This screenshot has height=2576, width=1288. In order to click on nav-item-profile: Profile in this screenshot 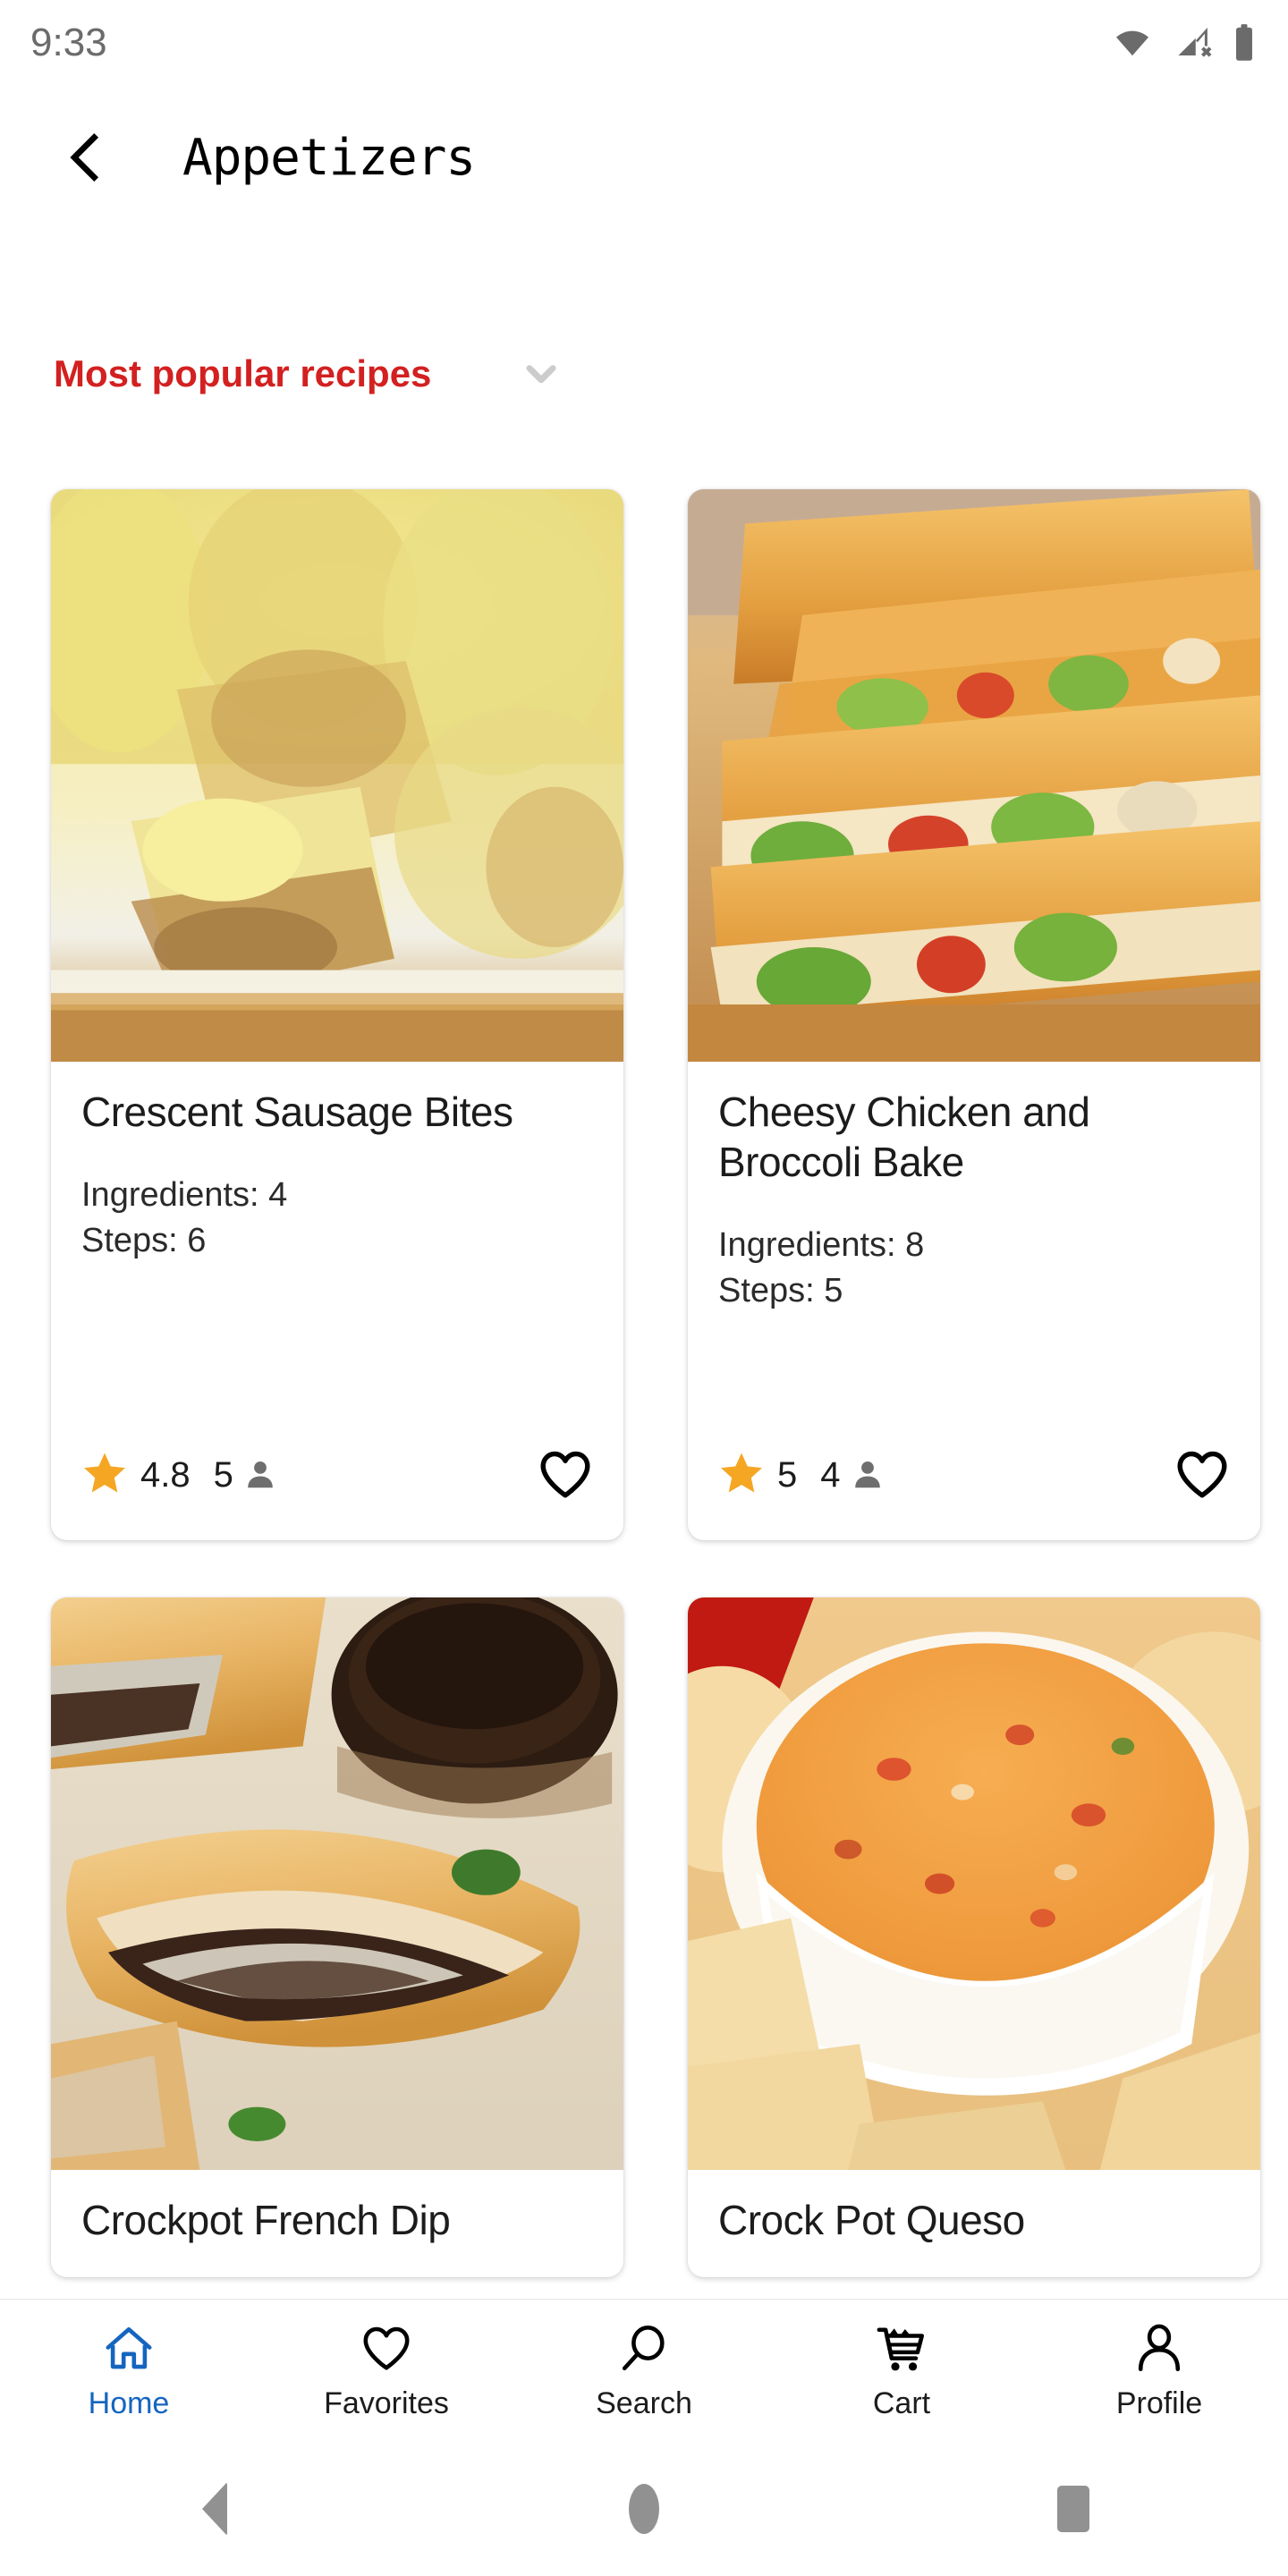, I will do `click(1159, 2371)`.